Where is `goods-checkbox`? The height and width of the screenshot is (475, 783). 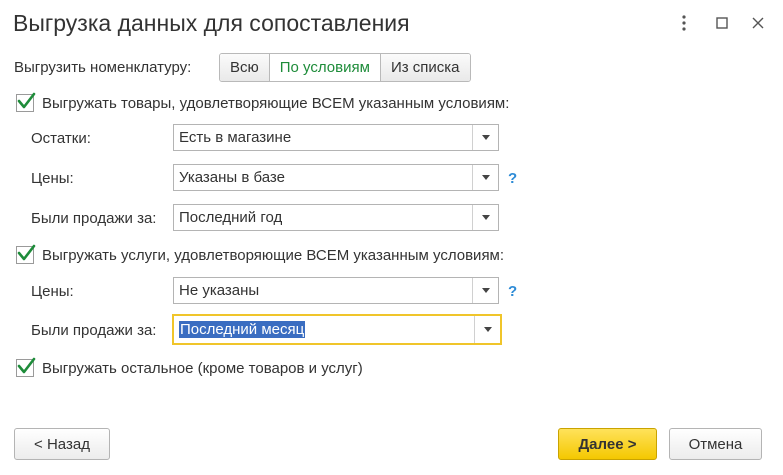 goods-checkbox is located at coordinates (26, 102).